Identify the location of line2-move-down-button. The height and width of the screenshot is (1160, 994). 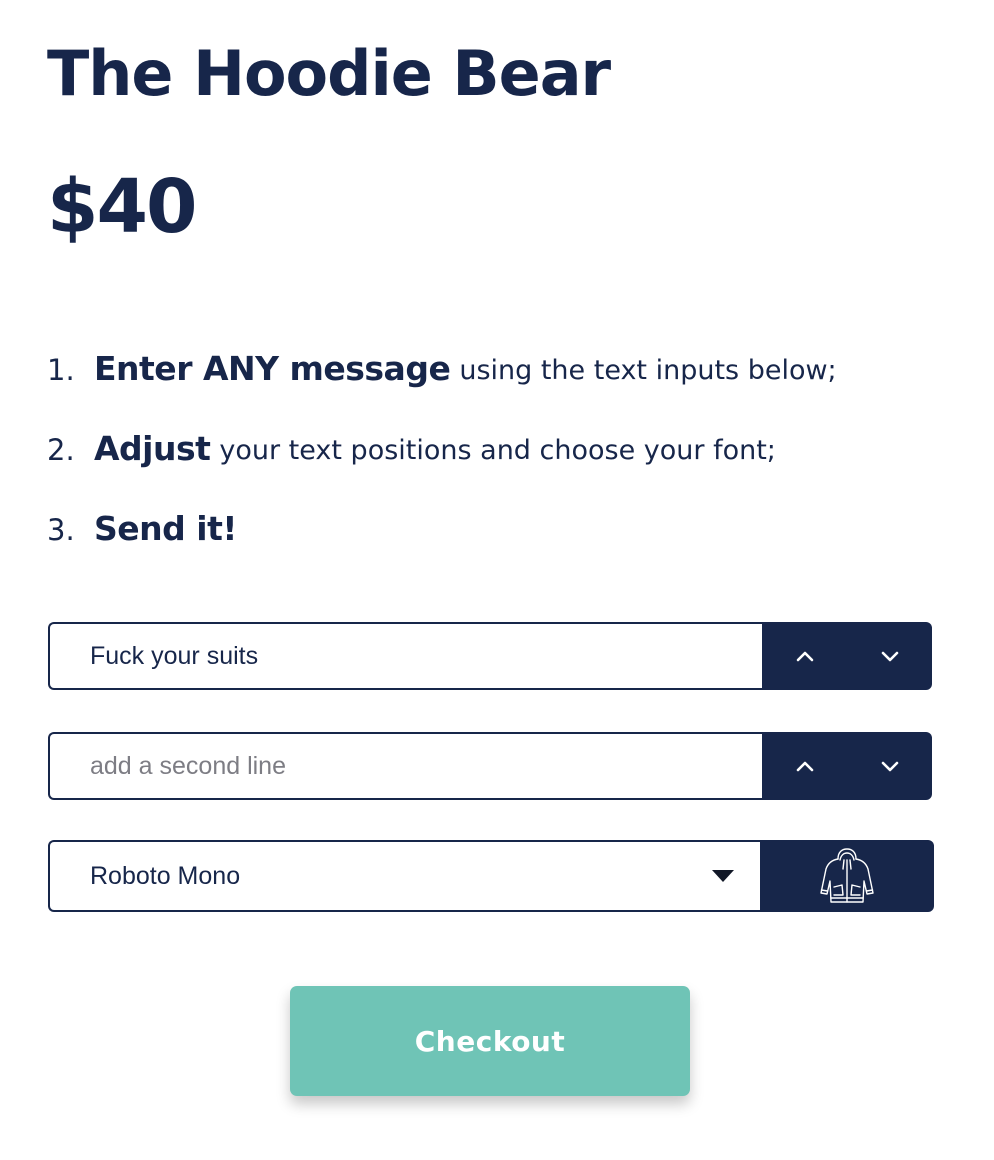
(889, 766).